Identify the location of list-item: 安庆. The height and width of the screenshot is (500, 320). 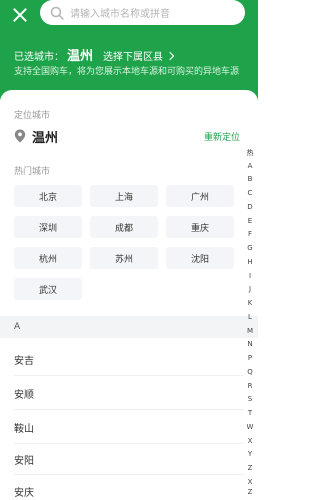
(24, 491).